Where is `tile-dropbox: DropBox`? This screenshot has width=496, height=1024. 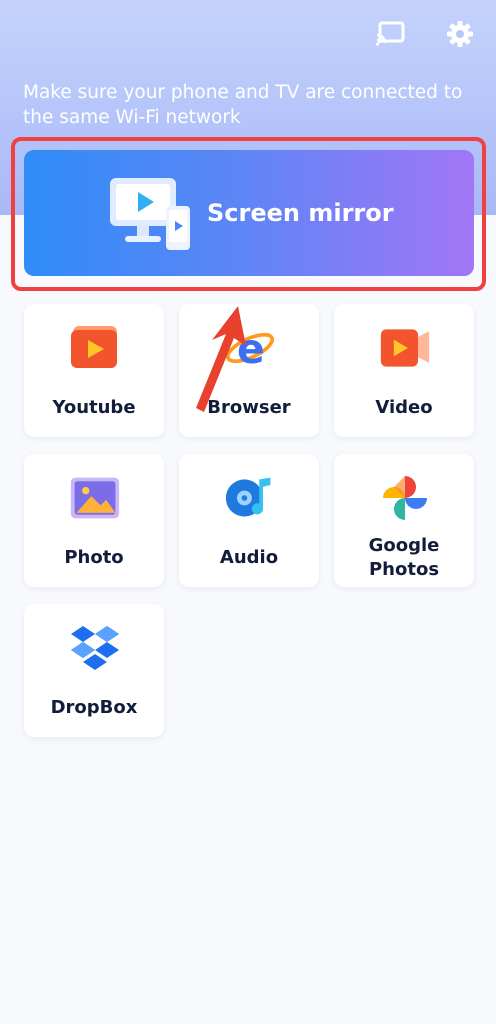 tile-dropbox: DropBox is located at coordinates (94, 670).